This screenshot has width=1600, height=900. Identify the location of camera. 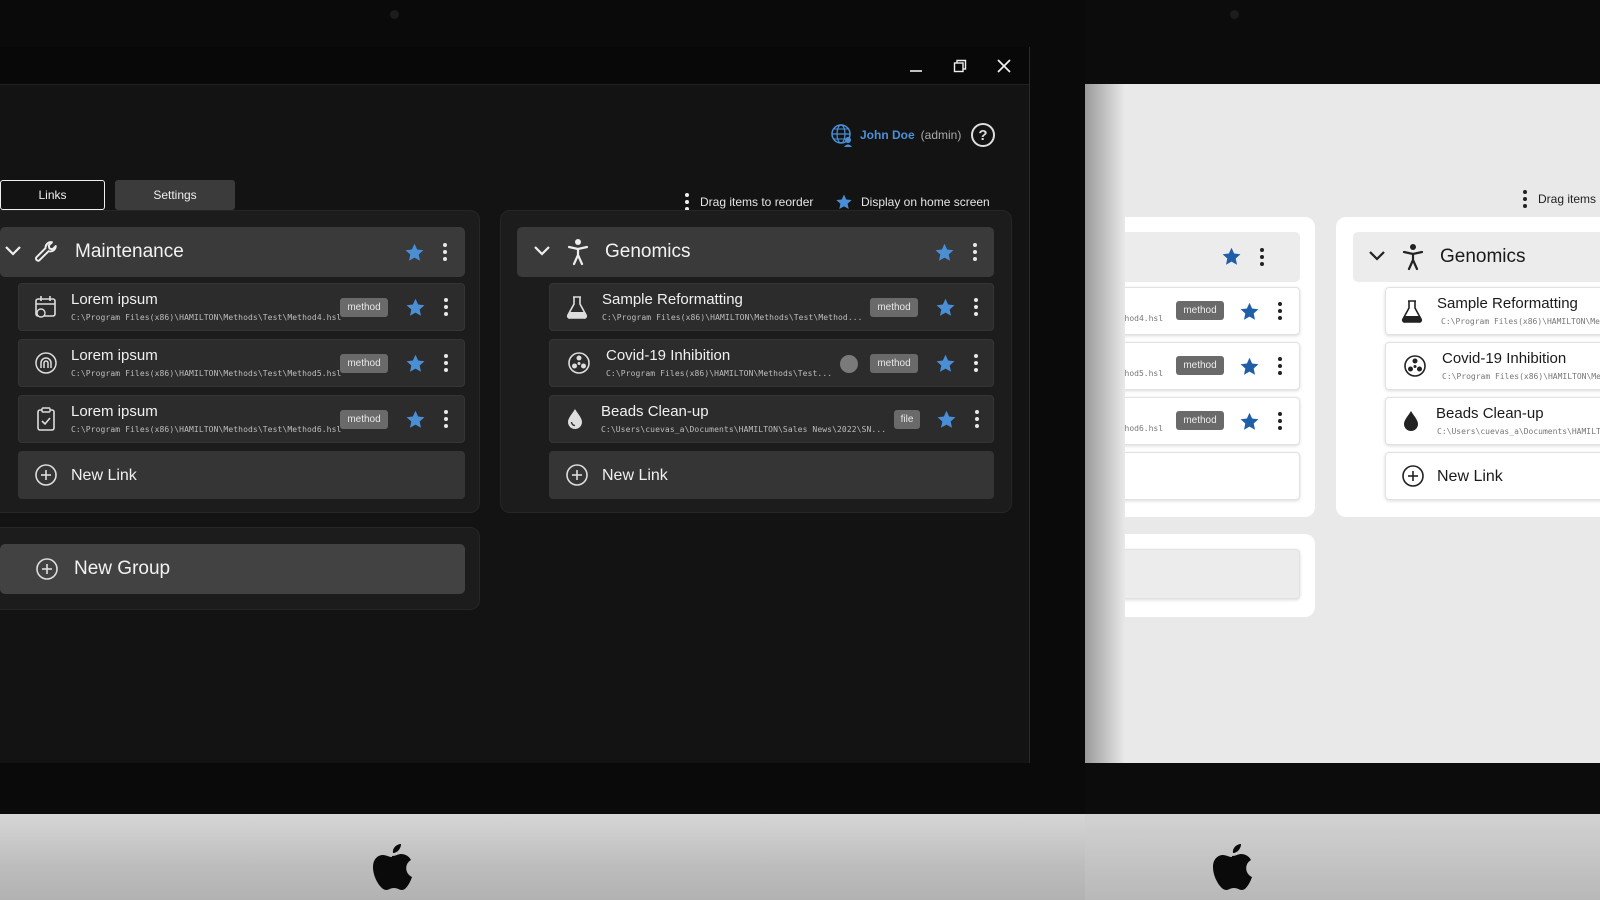
(1234, 14).